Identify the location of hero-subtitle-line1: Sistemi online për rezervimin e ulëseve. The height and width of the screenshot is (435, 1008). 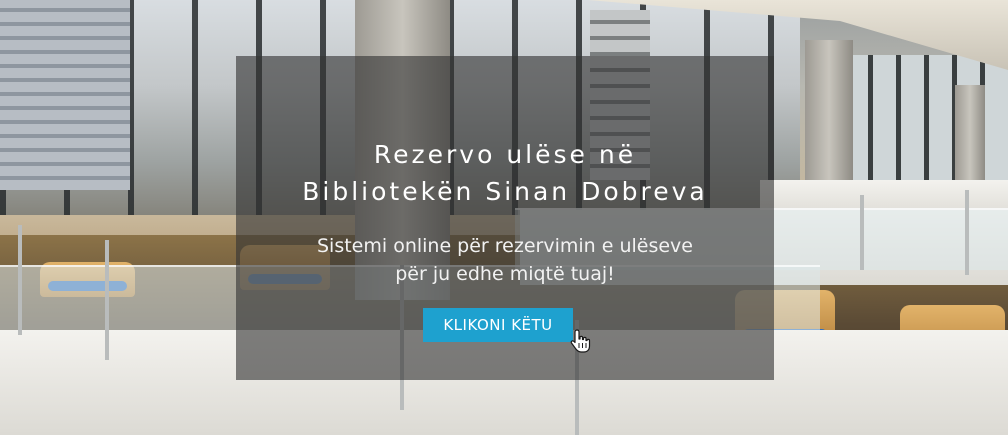
(504, 246).